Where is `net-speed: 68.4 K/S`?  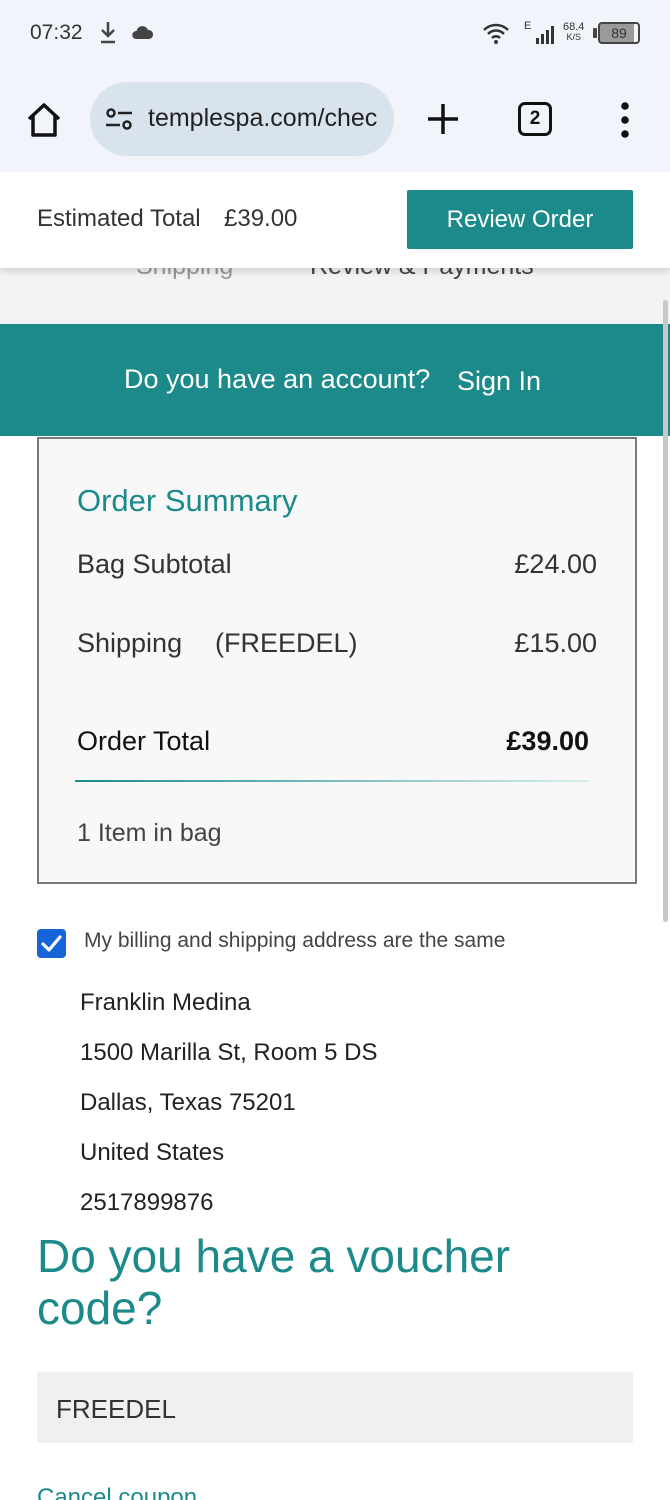
net-speed: 68.4 K/S is located at coordinates (574, 32).